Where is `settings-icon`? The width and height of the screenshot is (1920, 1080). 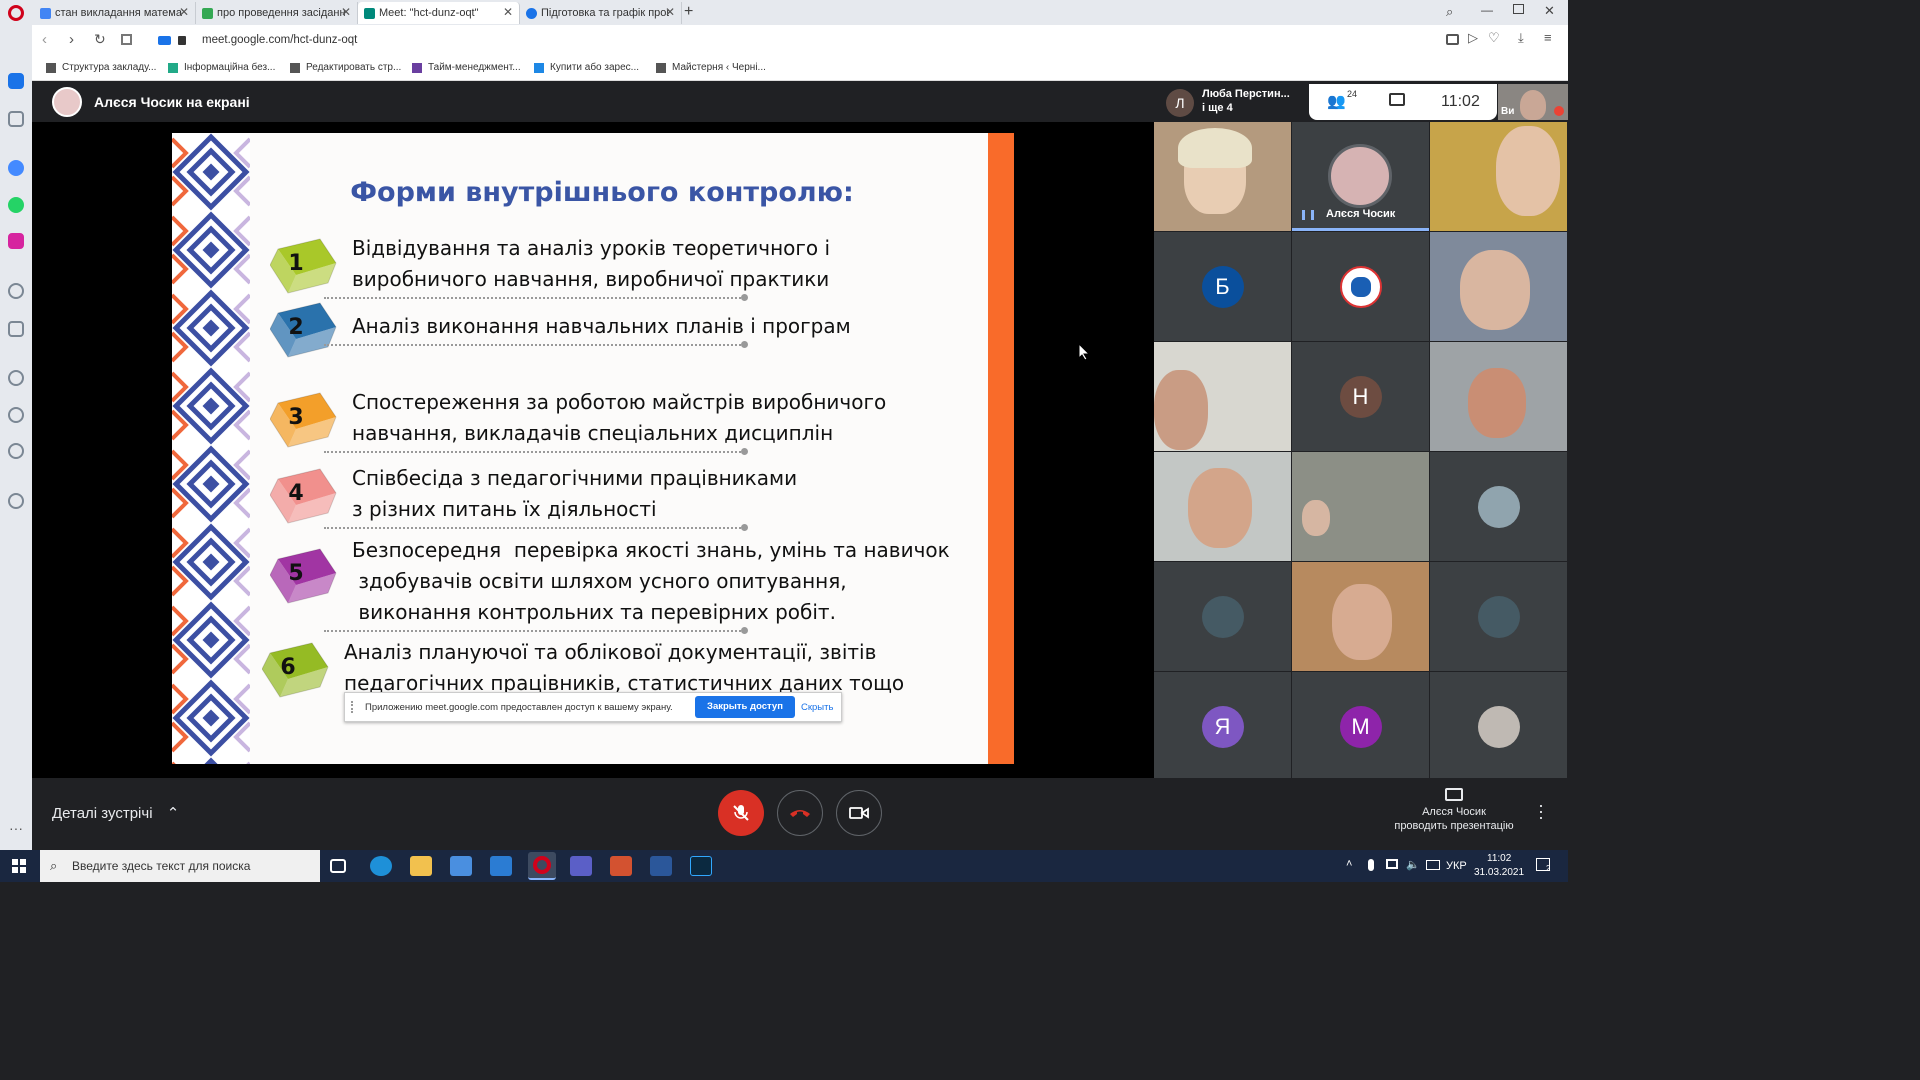
settings-icon is located at coordinates (16, 451).